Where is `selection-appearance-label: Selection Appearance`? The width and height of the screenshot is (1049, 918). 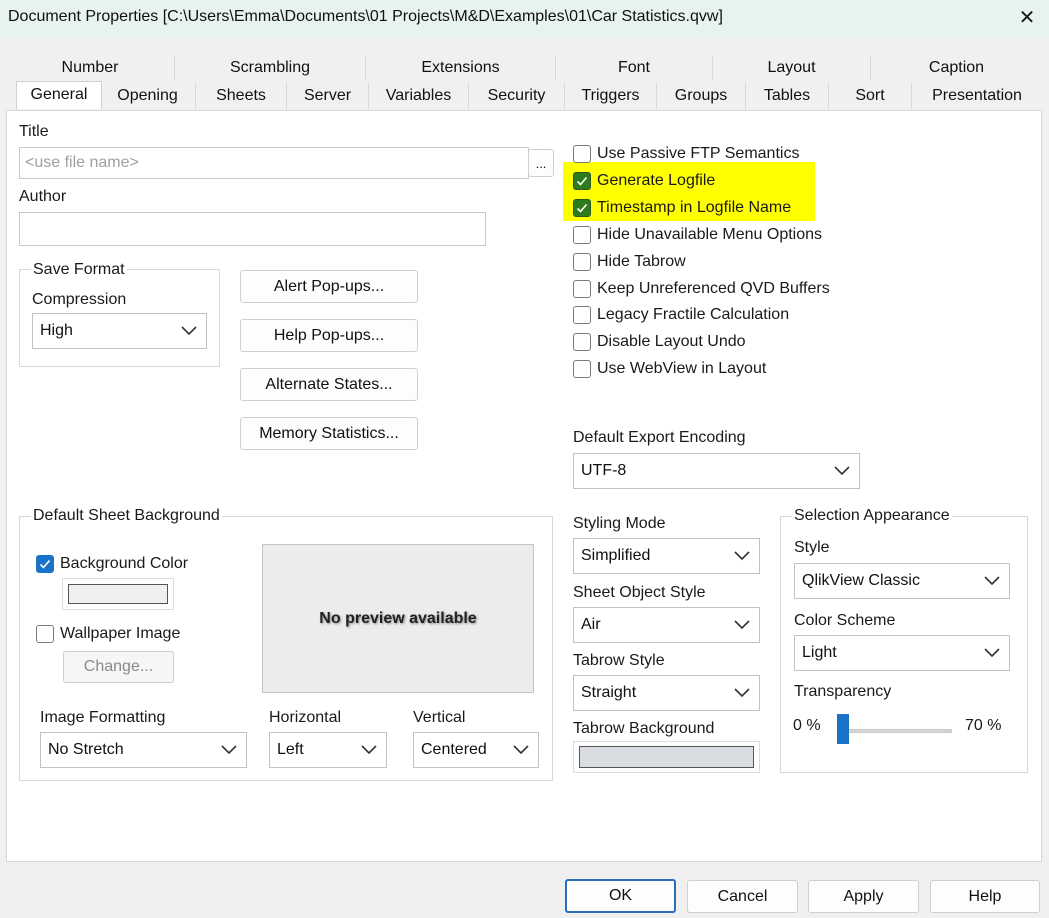
selection-appearance-label: Selection Appearance is located at coordinates (872, 516).